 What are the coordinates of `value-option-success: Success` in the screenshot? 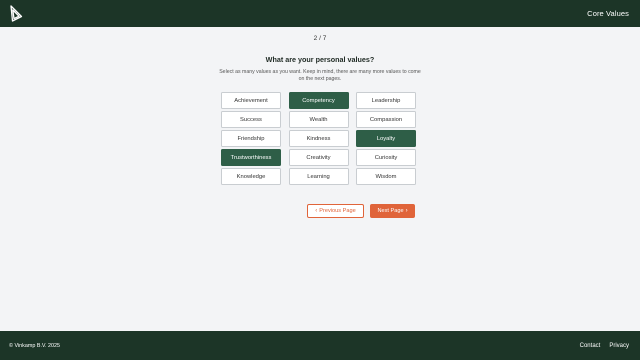 It's located at (251, 119).